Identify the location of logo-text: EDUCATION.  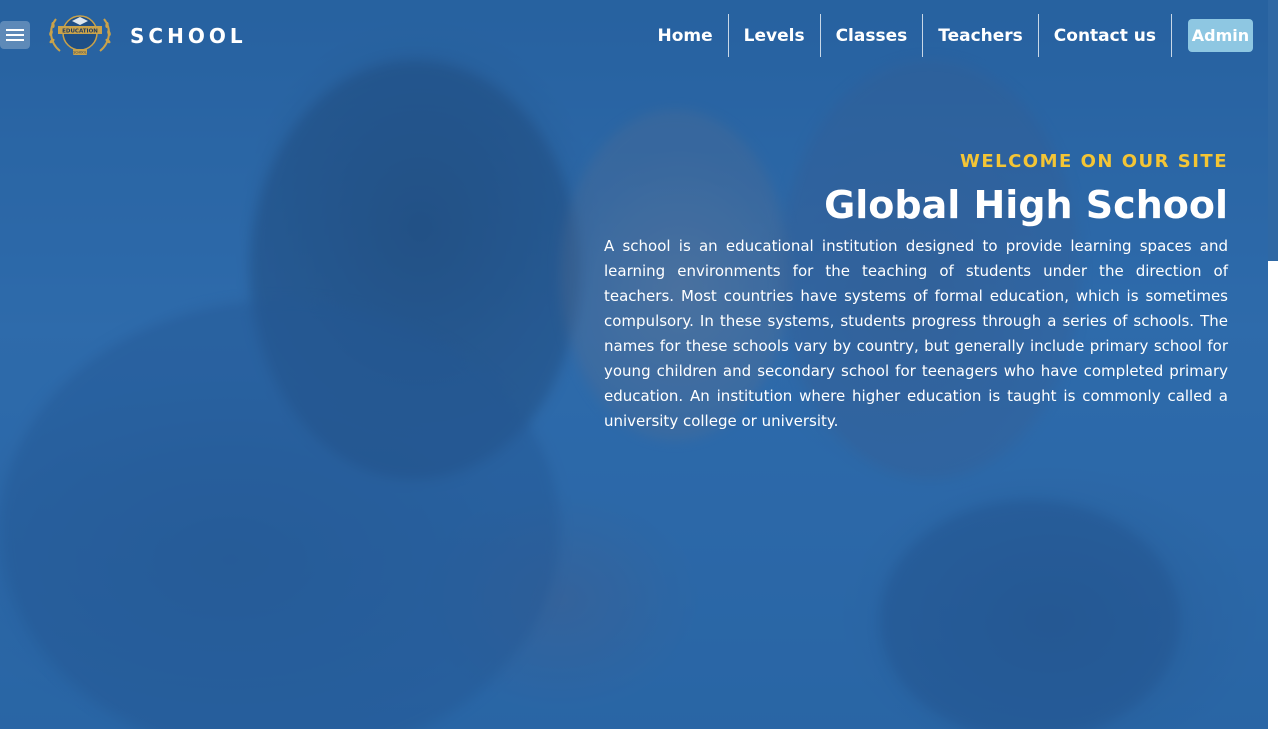
(80, 32).